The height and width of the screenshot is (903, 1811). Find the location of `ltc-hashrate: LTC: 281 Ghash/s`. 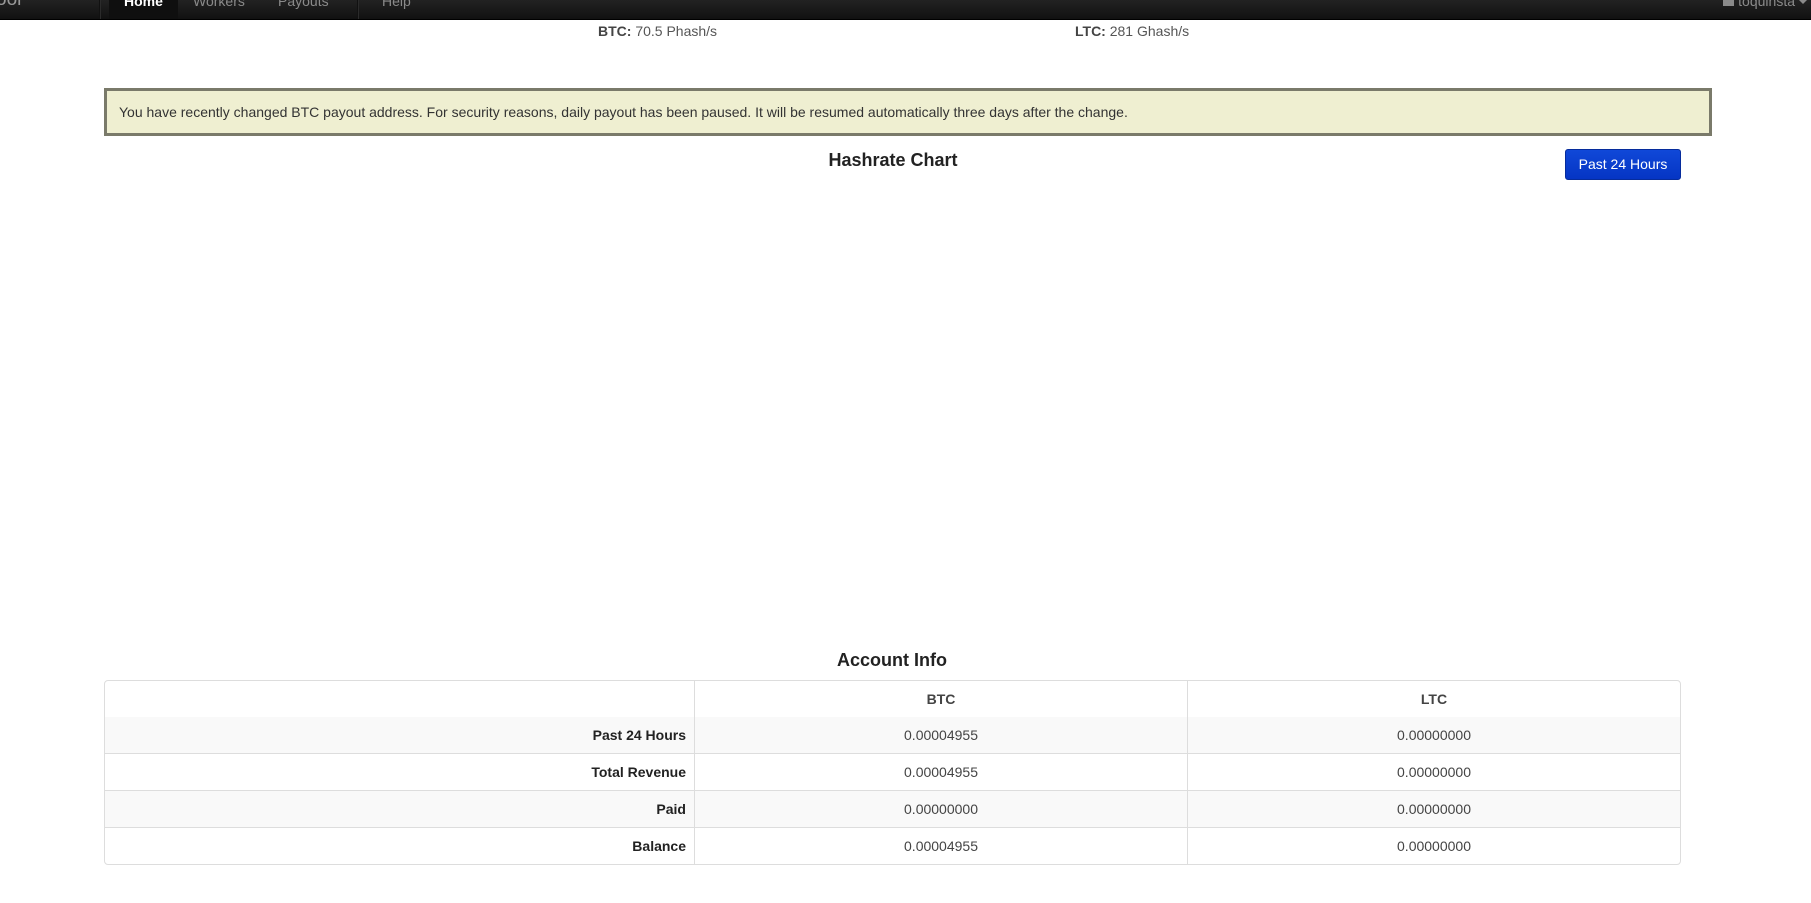

ltc-hashrate: LTC: 281 Ghash/s is located at coordinates (1132, 31).